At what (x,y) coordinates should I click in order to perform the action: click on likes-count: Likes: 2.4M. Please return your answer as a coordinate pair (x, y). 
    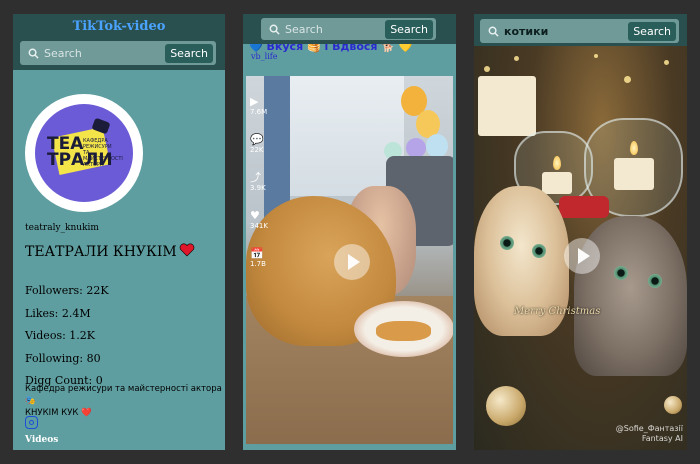
    Looking at the image, I should click on (58, 313).